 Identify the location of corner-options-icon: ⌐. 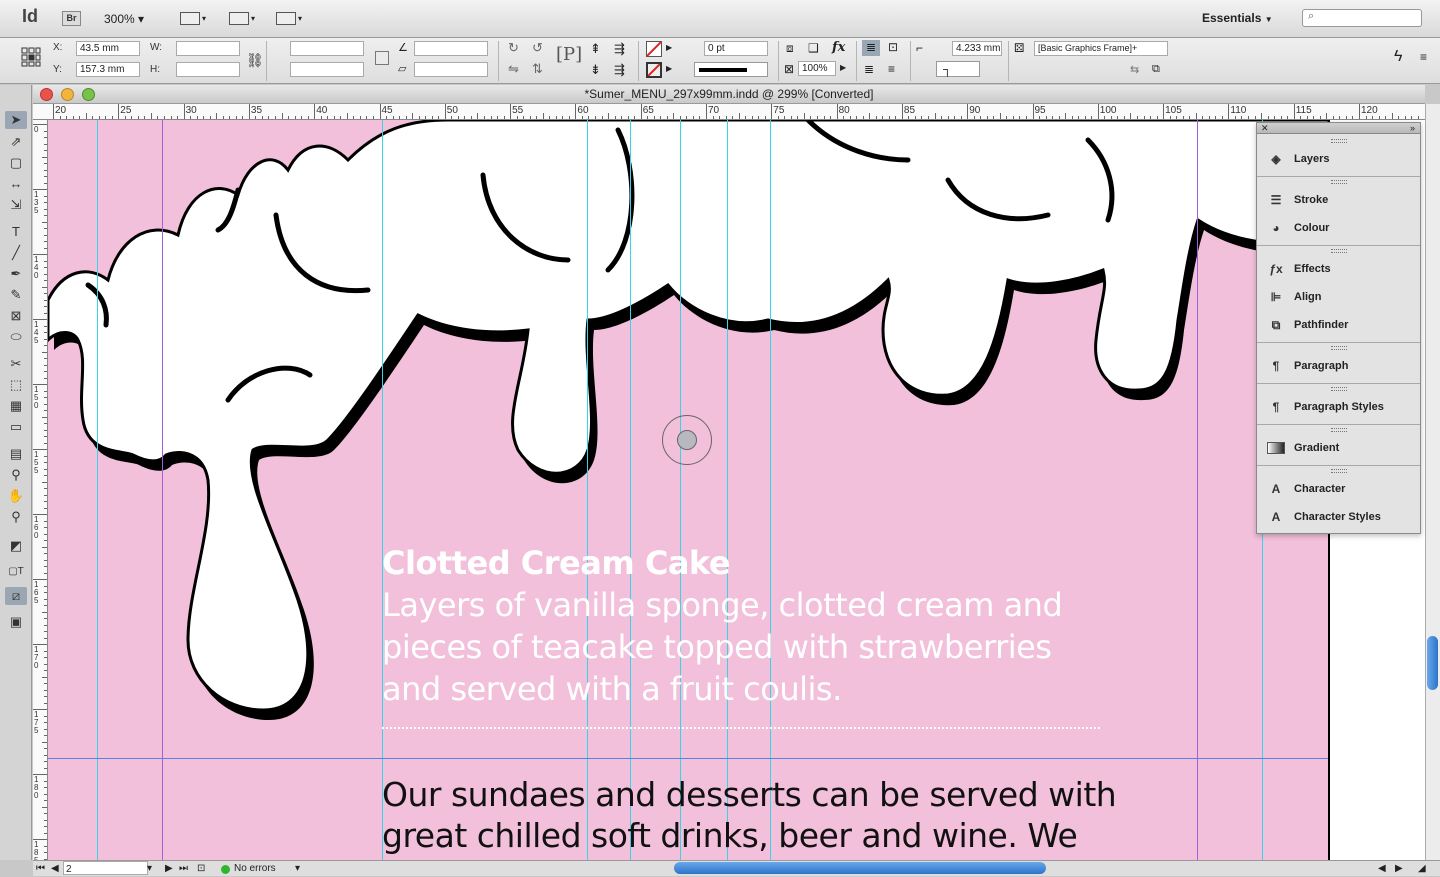
(919, 48).